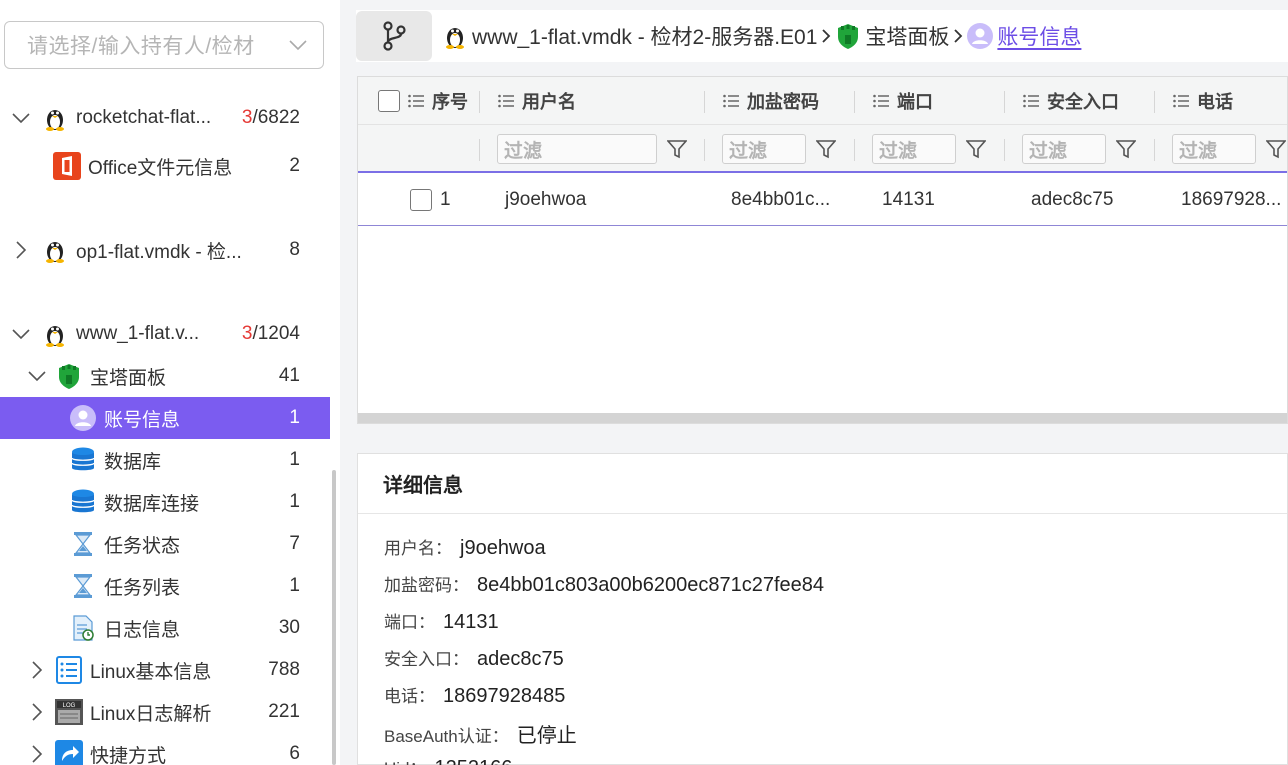 Image resolution: width=1288 pixels, height=765 pixels. Describe the element at coordinates (421, 200) in the screenshot. I see `row-checkbox` at that location.